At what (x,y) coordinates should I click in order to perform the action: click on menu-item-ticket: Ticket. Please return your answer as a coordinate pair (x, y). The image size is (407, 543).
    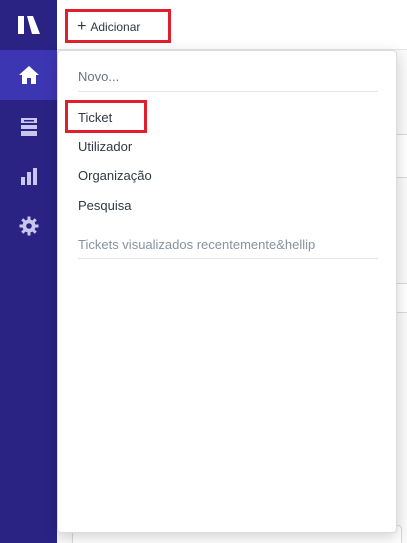
    Looking at the image, I should click on (95, 118).